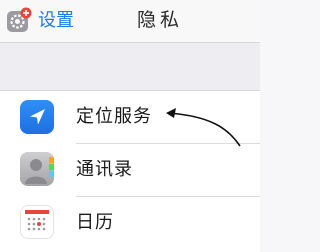  Describe the element at coordinates (114, 116) in the screenshot. I see `list-item-label: 定位服务` at that location.